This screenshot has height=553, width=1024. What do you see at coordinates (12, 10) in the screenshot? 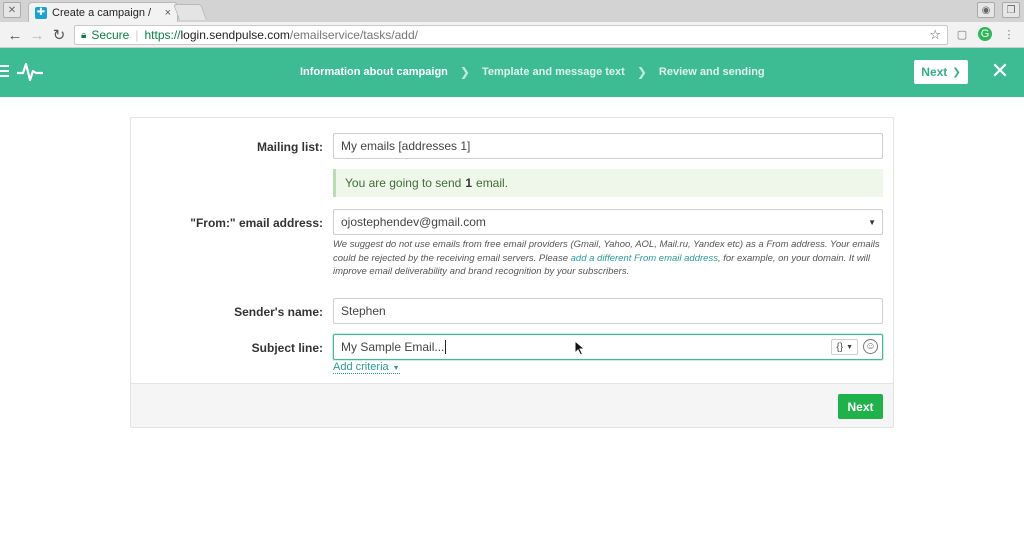
I see `window-menu-icon: ✕` at bounding box center [12, 10].